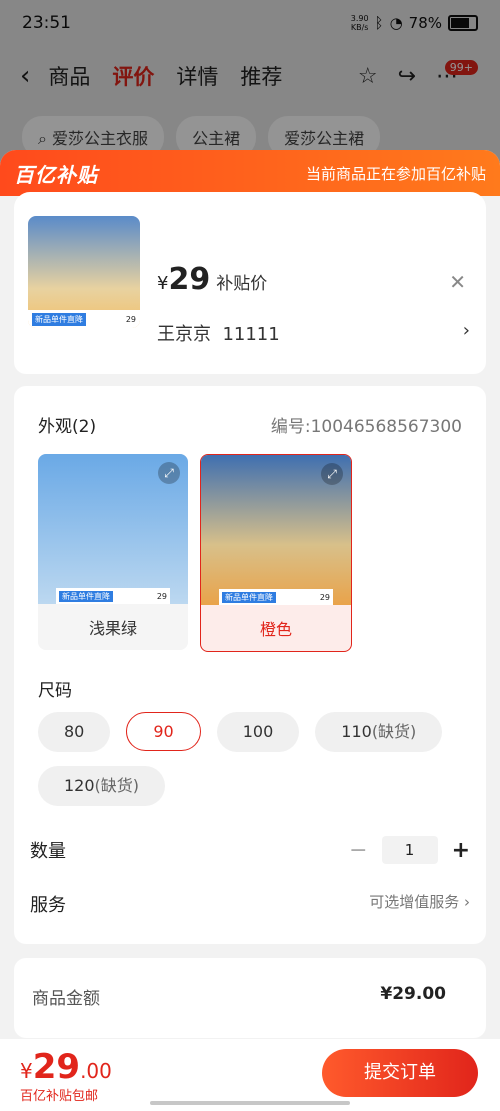 The image size is (500, 1111). What do you see at coordinates (358, 850) in the screenshot?
I see `minus-icon: −` at bounding box center [358, 850].